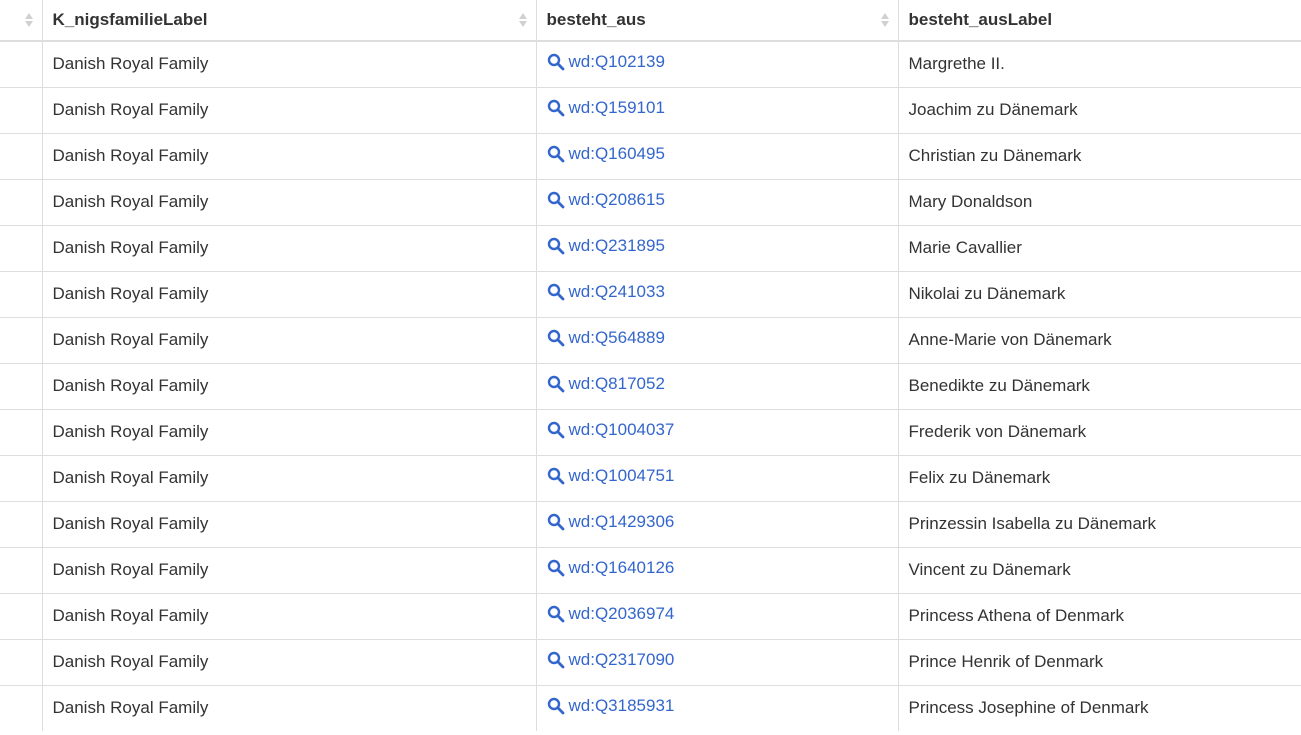 This screenshot has height=735, width=1301. I want to click on besteht-aus-label-cell: Anne-Marie von Dänemark, so click(1099, 339).